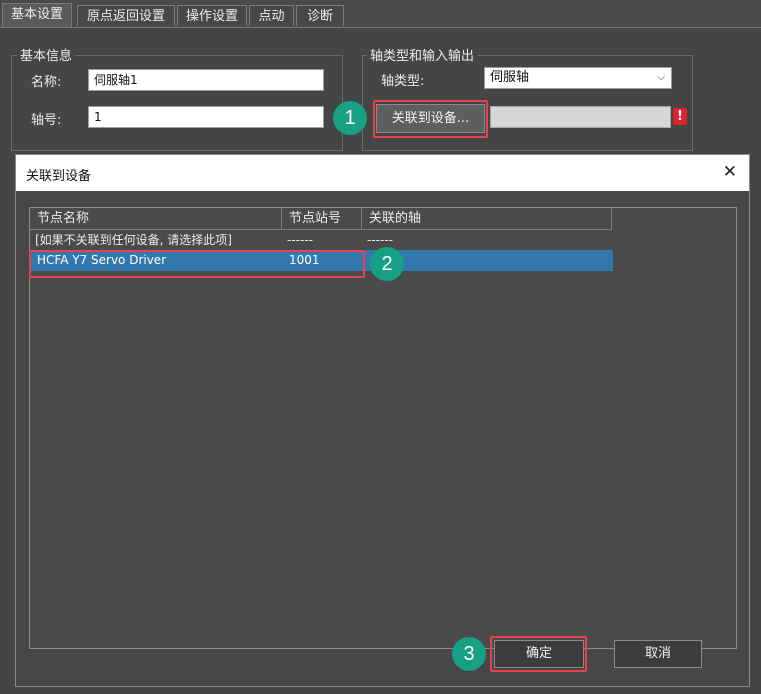 This screenshot has width=761, height=694. What do you see at coordinates (350, 118) in the screenshot?
I see `step-marker-1: 1` at bounding box center [350, 118].